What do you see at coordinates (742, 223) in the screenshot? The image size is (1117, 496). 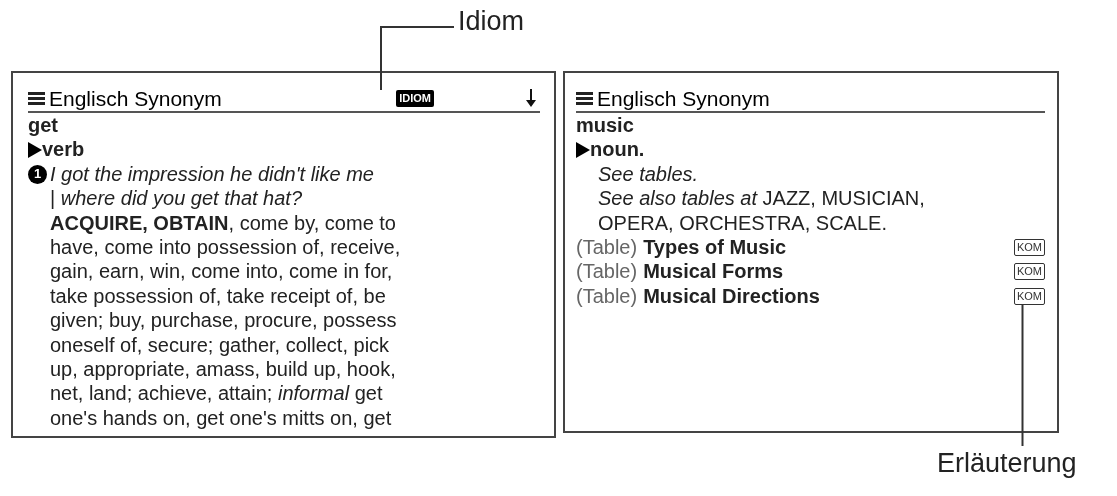 I see `entry-text: OPERA, ORCHESTRA, SCALE.` at bounding box center [742, 223].